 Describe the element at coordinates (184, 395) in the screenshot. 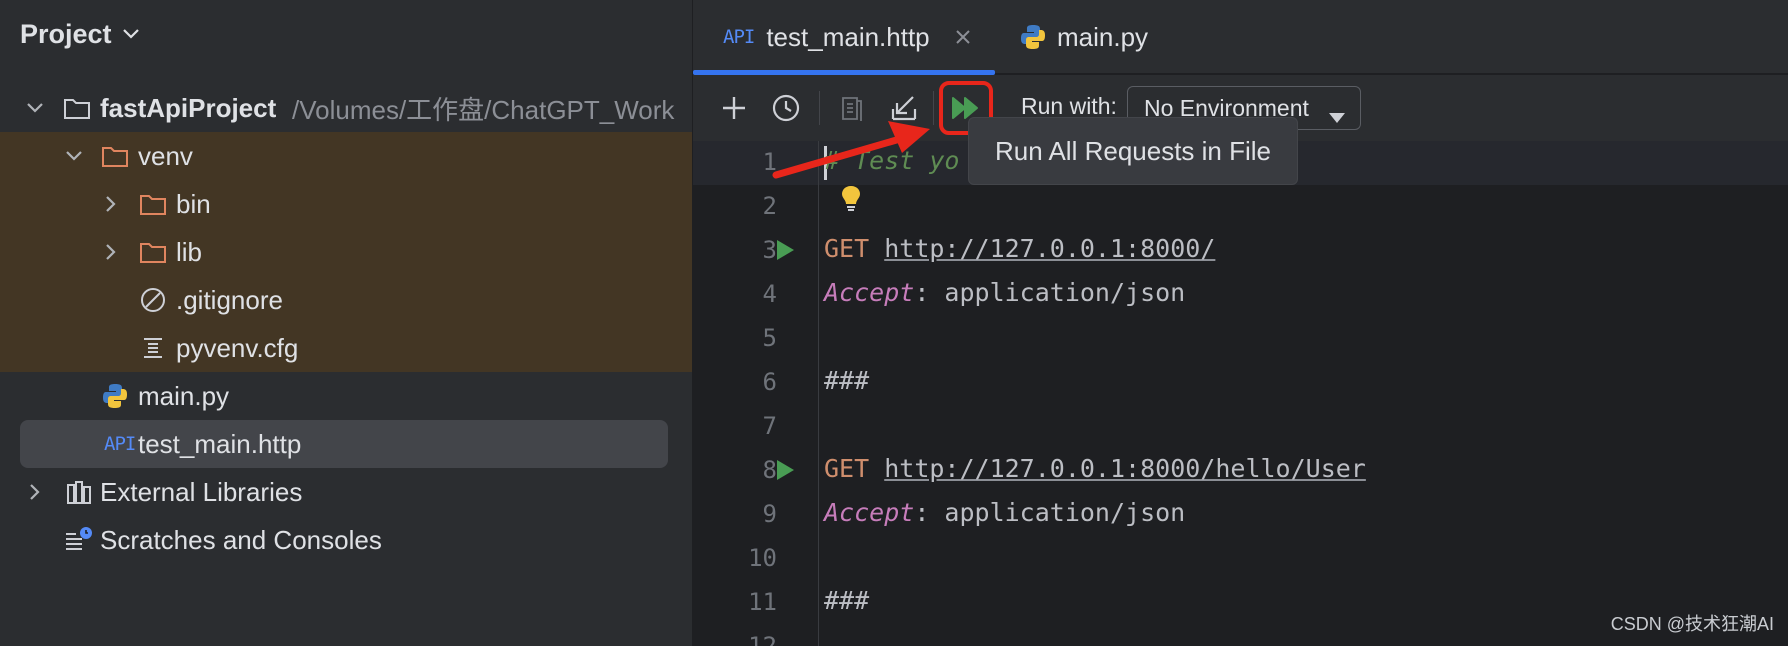

I see `tree-item-label: main.py` at that location.